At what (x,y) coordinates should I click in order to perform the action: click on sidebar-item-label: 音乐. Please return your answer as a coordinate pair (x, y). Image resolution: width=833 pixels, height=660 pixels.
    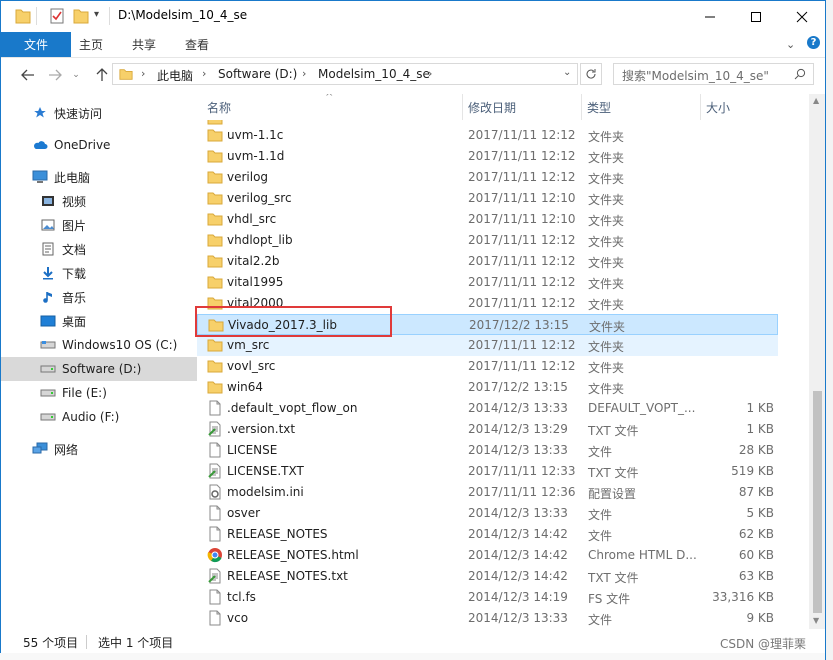
    Looking at the image, I should click on (74, 297).